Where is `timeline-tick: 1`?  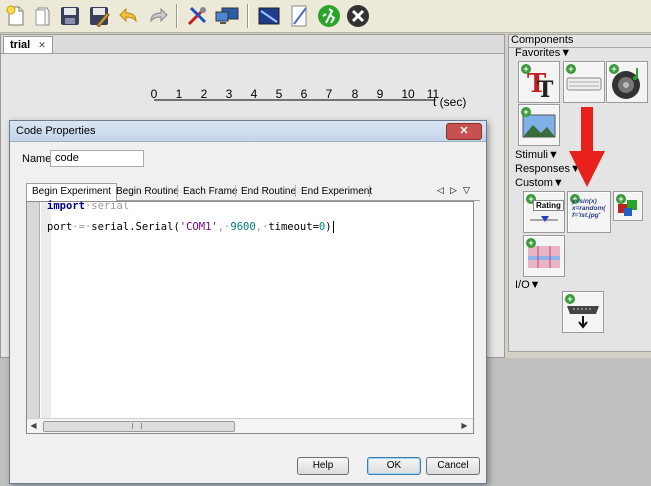
timeline-tick: 1 is located at coordinates (179, 94).